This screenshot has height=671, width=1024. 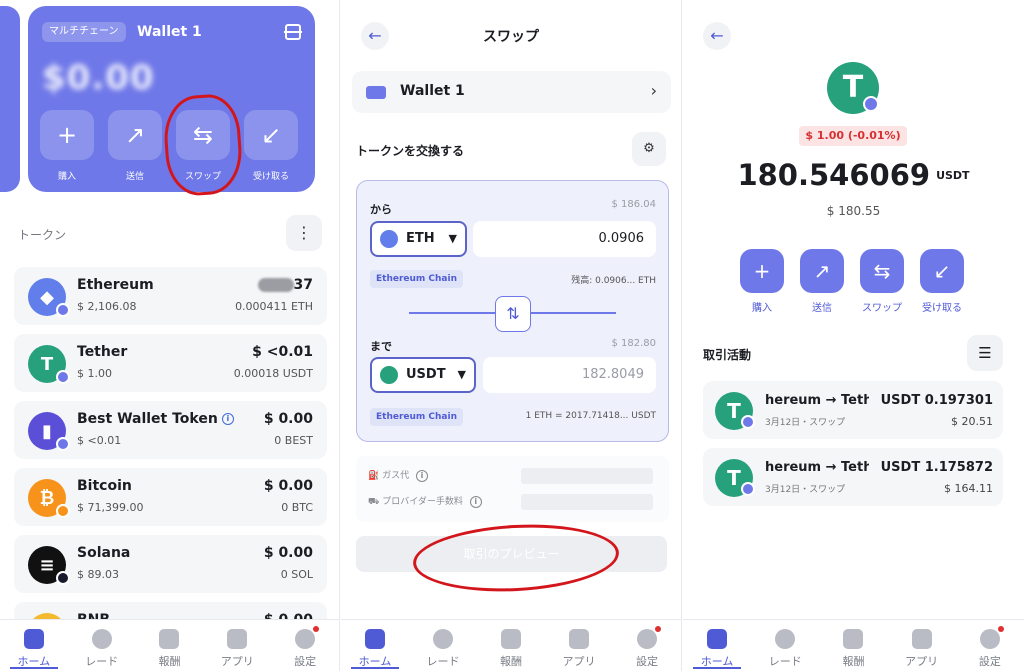 What do you see at coordinates (104, 486) in the screenshot?
I see `token-name: Bitcoin` at bounding box center [104, 486].